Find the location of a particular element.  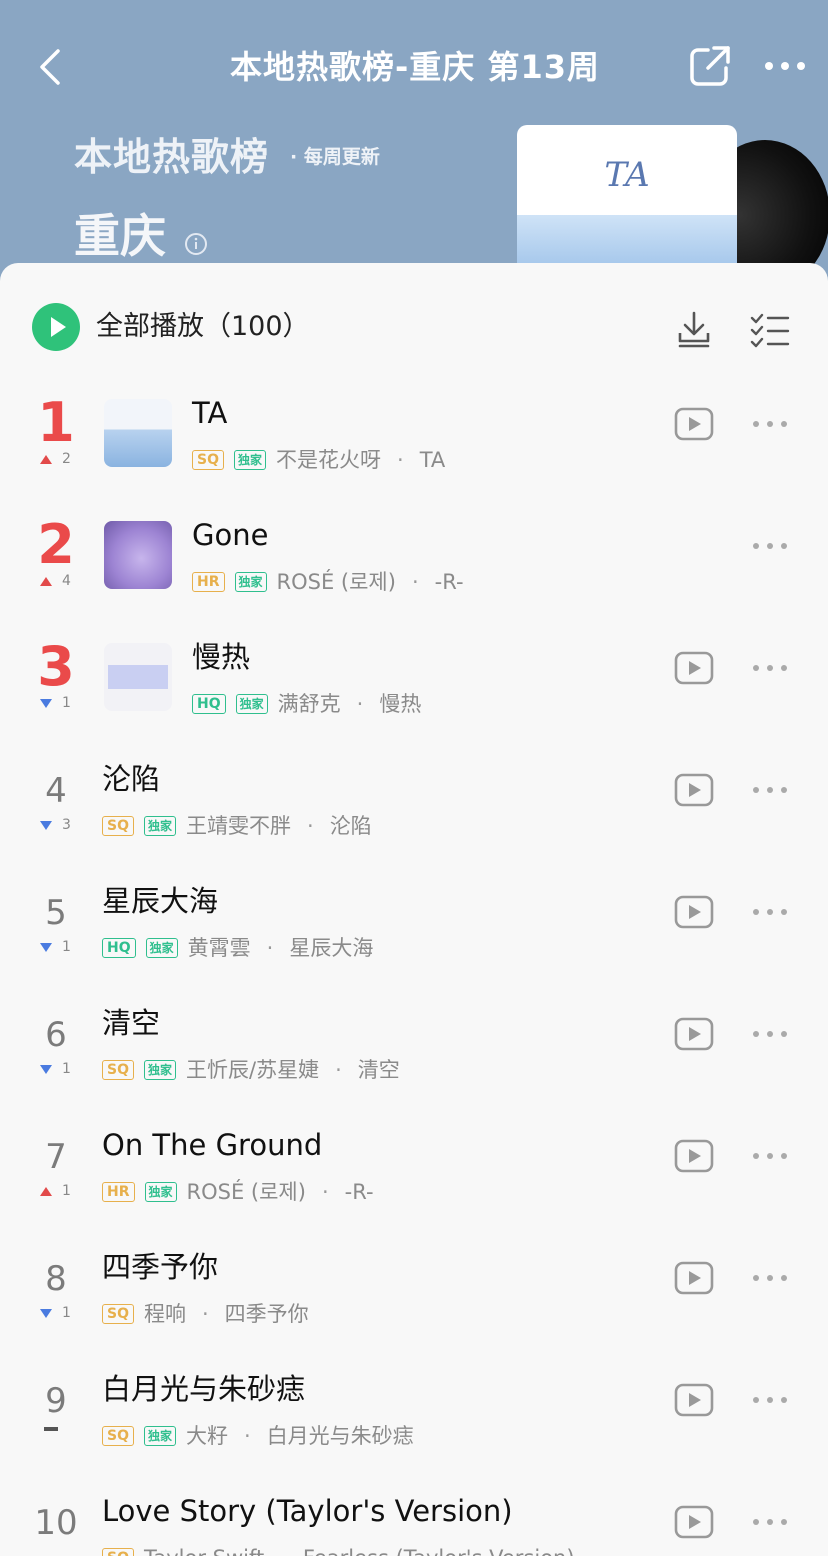

song-row: 1 2 TA SQ 独家 不是花火呀 · TA is located at coordinates (414, 454).